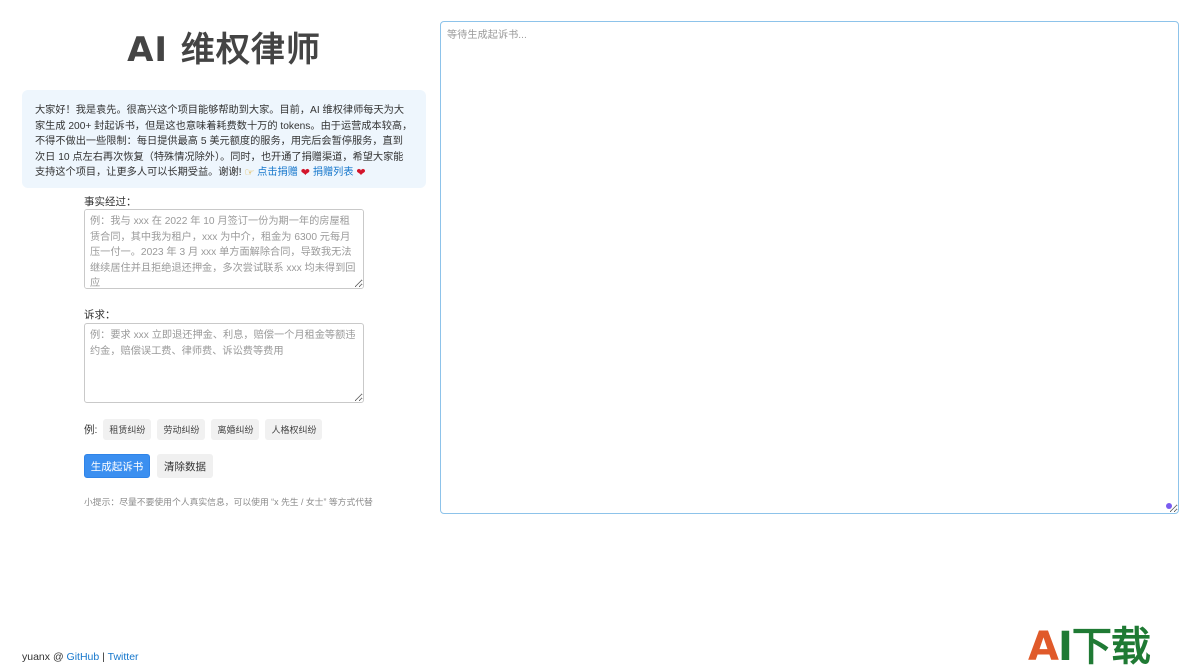 The width and height of the screenshot is (1200, 672). I want to click on claims-label: 诉求：, so click(100, 315).